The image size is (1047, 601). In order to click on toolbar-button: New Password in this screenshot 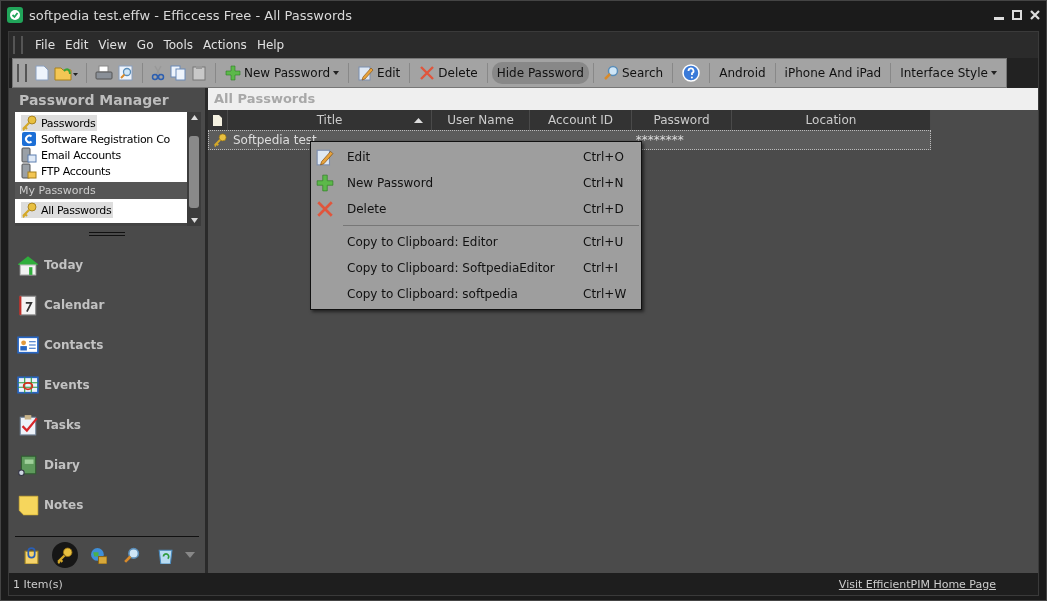, I will do `click(282, 73)`.